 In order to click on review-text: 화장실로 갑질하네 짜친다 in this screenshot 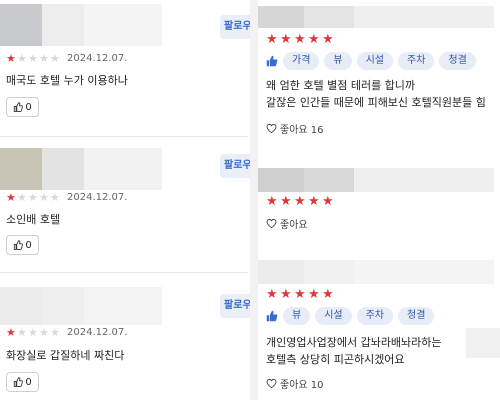, I will do `click(65, 355)`.